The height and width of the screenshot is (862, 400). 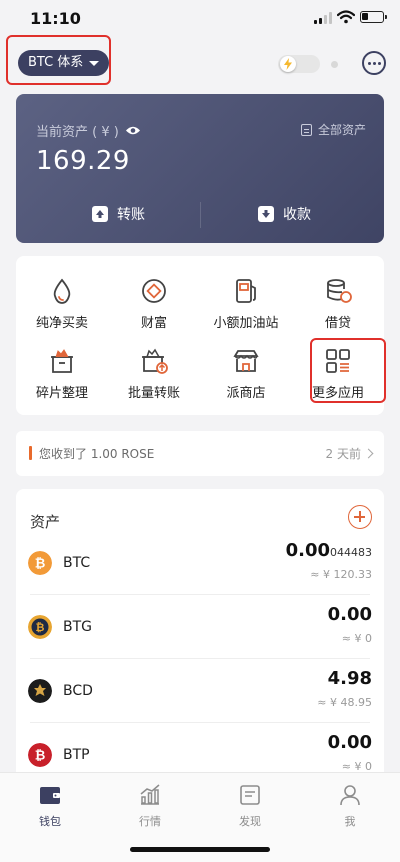 What do you see at coordinates (338, 303) in the screenshot?
I see `app-loan: 借贷` at bounding box center [338, 303].